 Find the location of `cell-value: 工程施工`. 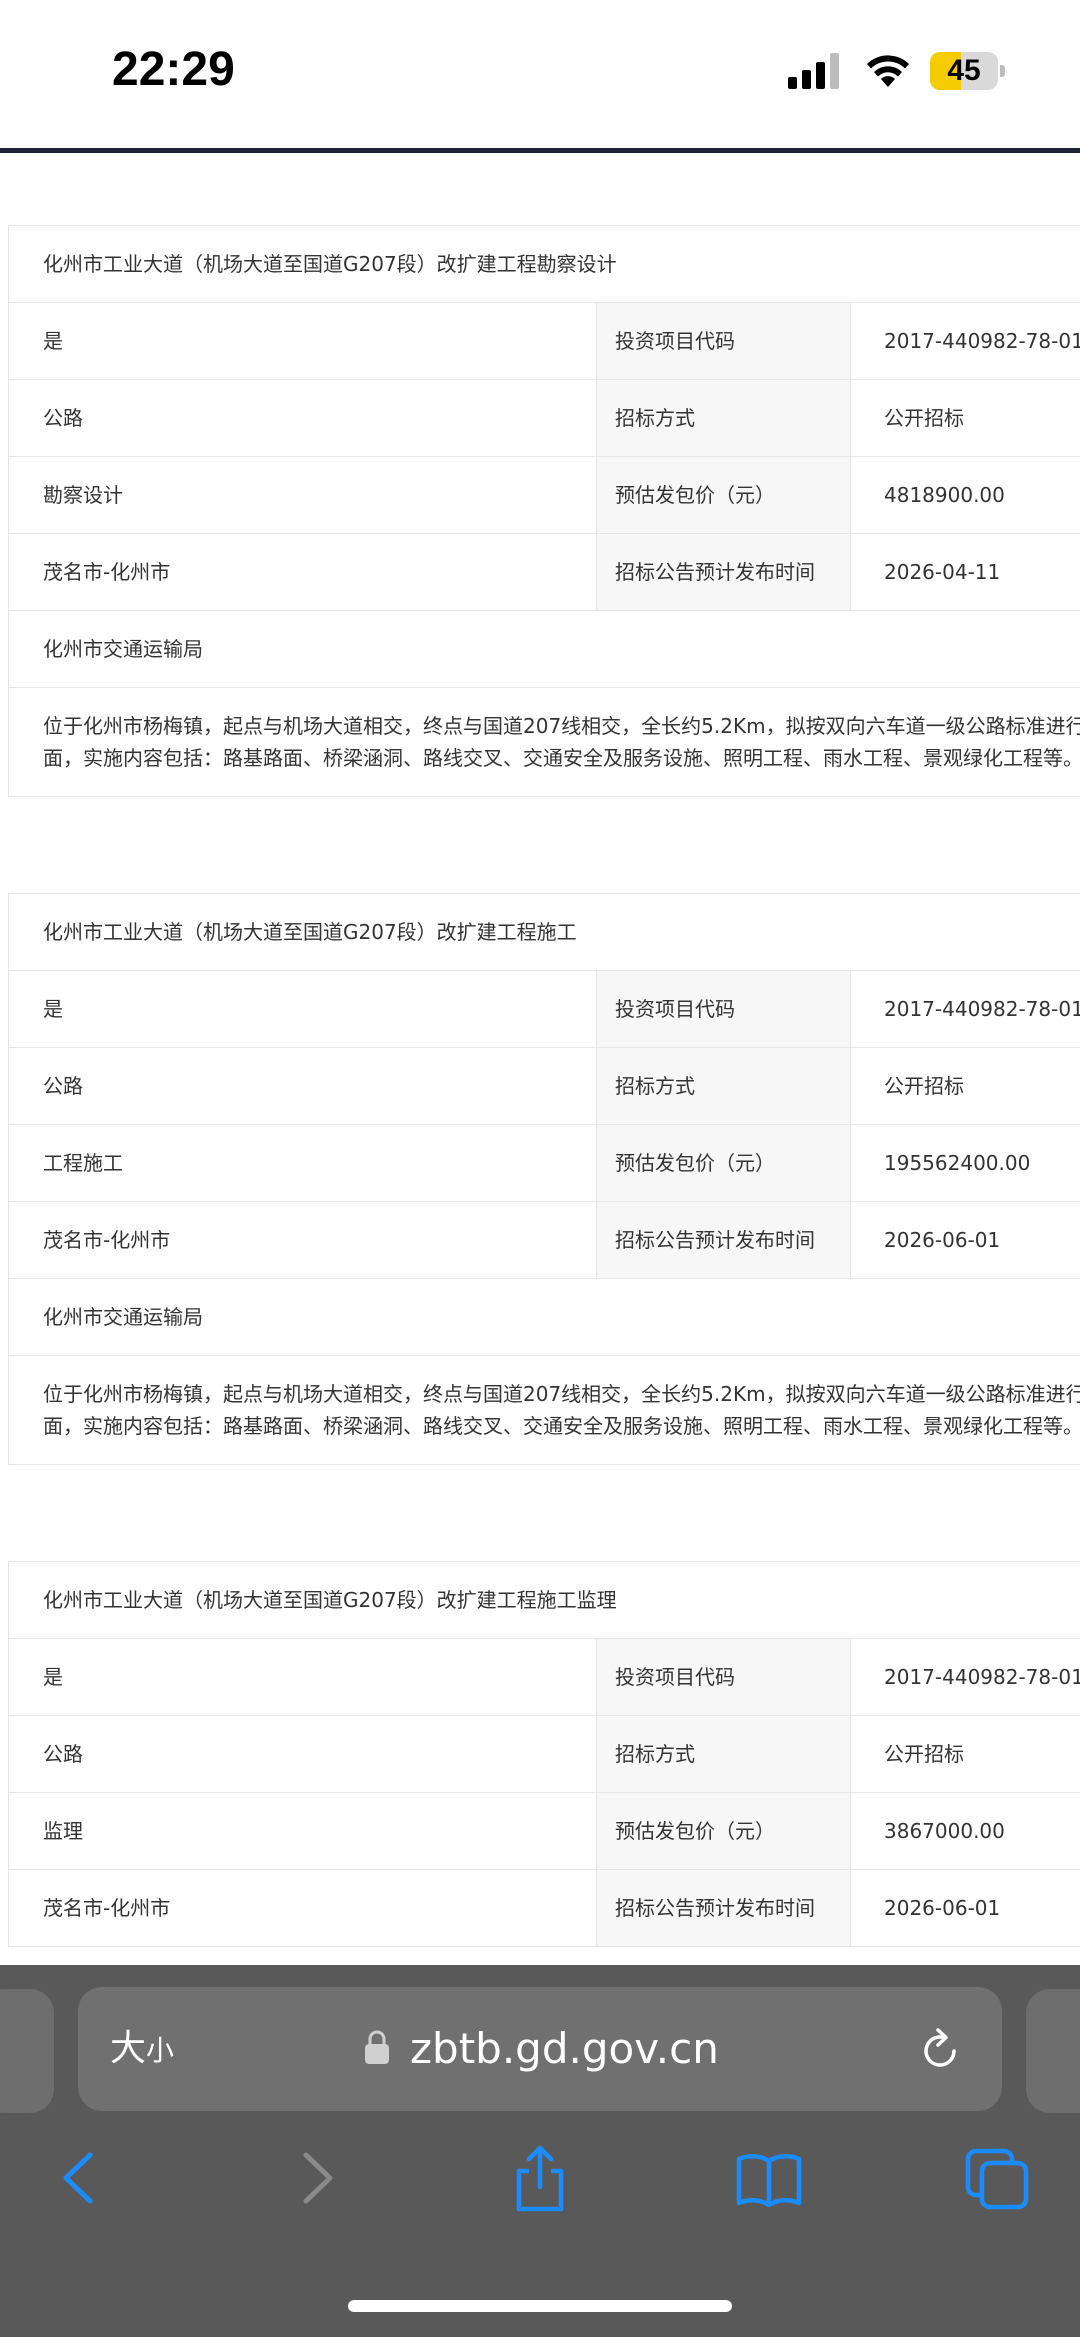

cell-value: 工程施工 is located at coordinates (303, 1163).